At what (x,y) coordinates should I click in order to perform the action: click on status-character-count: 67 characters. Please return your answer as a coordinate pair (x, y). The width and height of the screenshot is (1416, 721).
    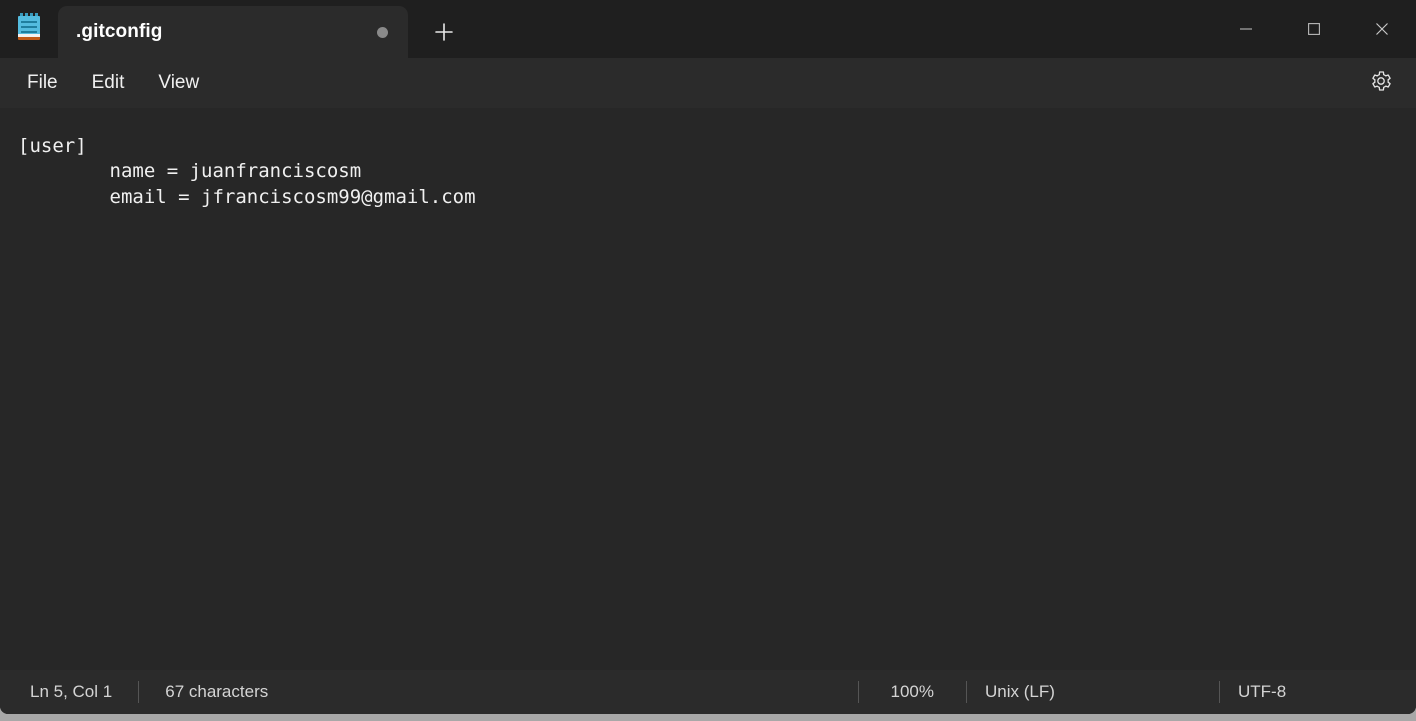
    Looking at the image, I should click on (216, 692).